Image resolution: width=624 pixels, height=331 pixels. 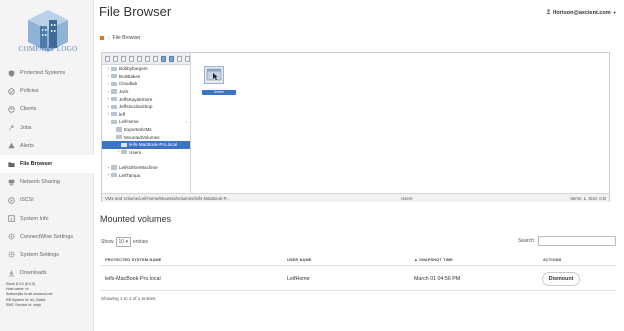 I want to click on tree-item: + Cloudlab, so click(x=146, y=84).